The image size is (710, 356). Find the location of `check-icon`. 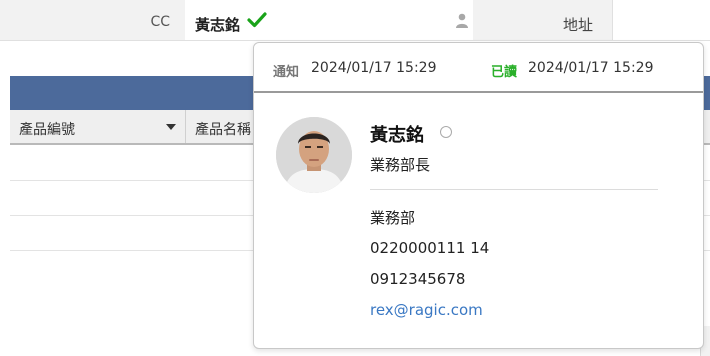

check-icon is located at coordinates (257, 20).